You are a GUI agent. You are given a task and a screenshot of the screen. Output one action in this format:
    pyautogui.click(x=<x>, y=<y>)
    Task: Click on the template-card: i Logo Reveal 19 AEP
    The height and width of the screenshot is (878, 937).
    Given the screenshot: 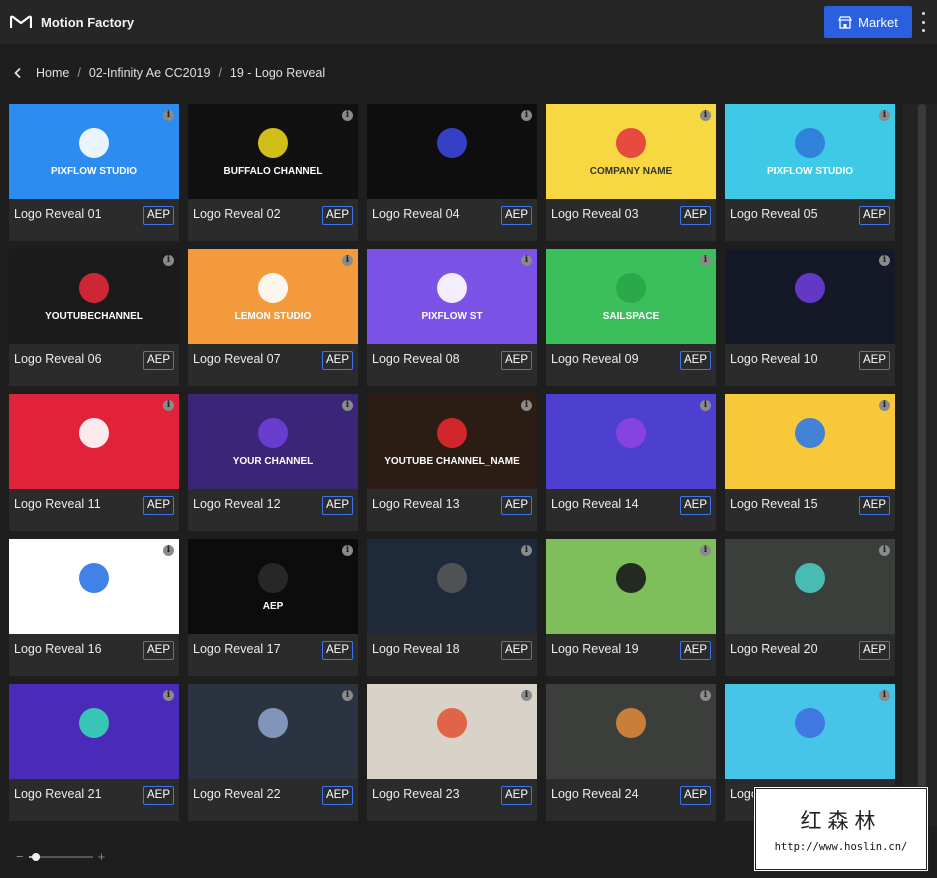 What is the action you would take?
    pyautogui.click(x=631, y=607)
    